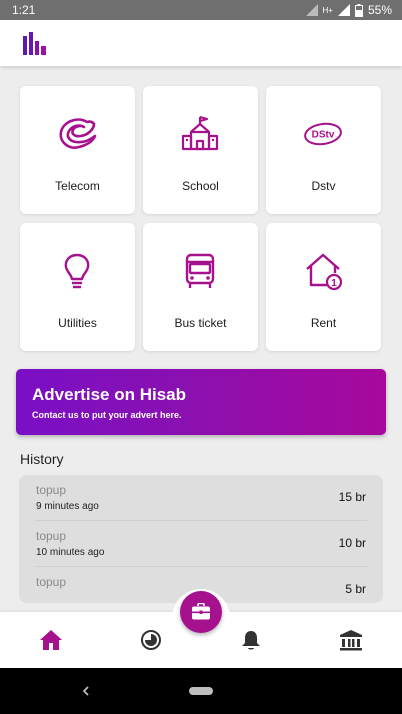 The width and height of the screenshot is (402, 714). I want to click on transaction-time: 9 minutes ago, so click(67, 506).